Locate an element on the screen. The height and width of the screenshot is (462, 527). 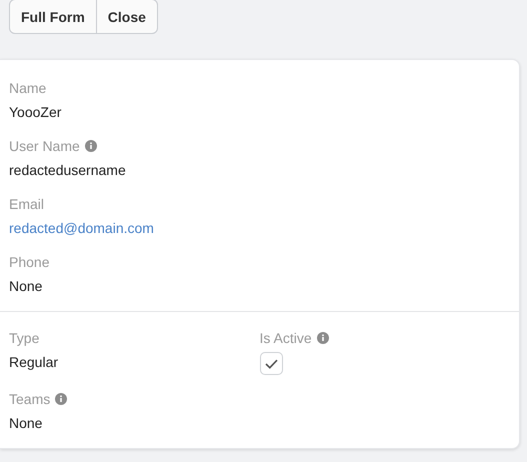
checkmark-icon is located at coordinates (271, 363).